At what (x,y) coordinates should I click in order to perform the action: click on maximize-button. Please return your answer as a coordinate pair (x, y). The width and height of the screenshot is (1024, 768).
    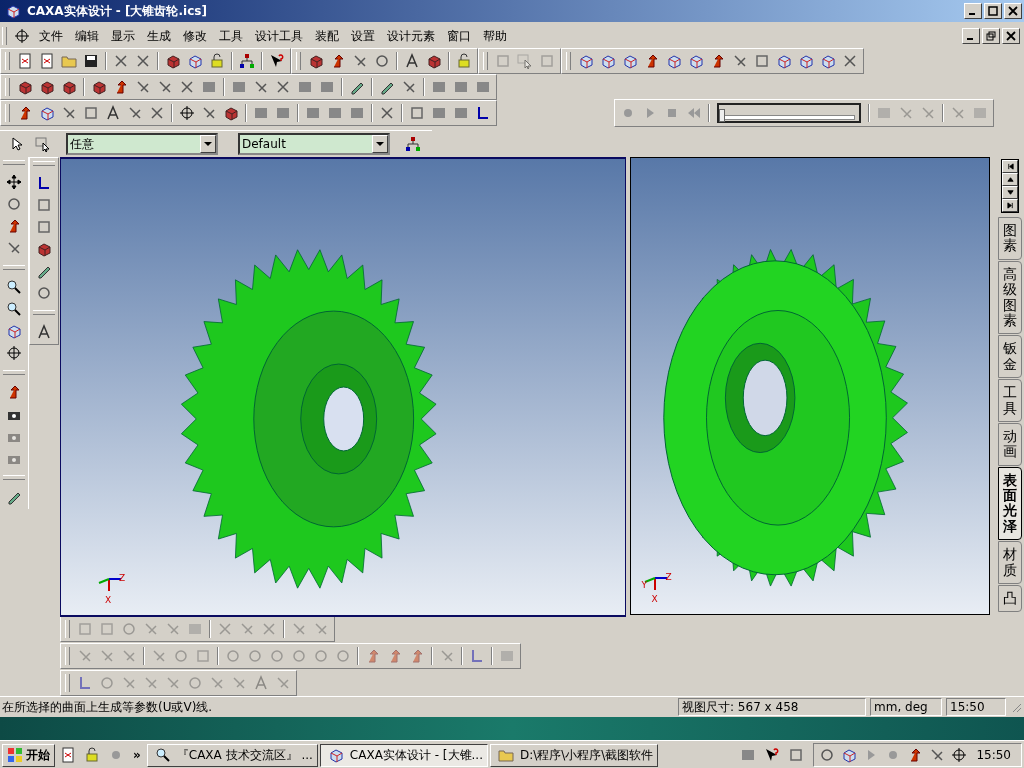
    Looking at the image, I should click on (993, 11).